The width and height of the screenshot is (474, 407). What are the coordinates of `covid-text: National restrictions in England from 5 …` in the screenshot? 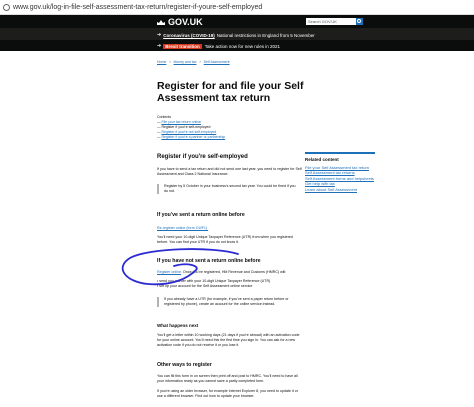 It's located at (265, 35).